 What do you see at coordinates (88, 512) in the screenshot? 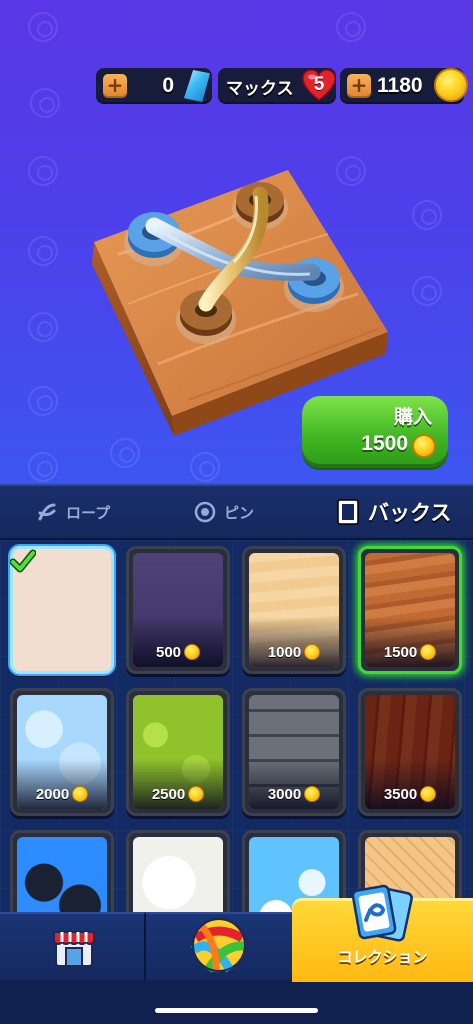
I see `tab-rope-label: ロープ` at bounding box center [88, 512].